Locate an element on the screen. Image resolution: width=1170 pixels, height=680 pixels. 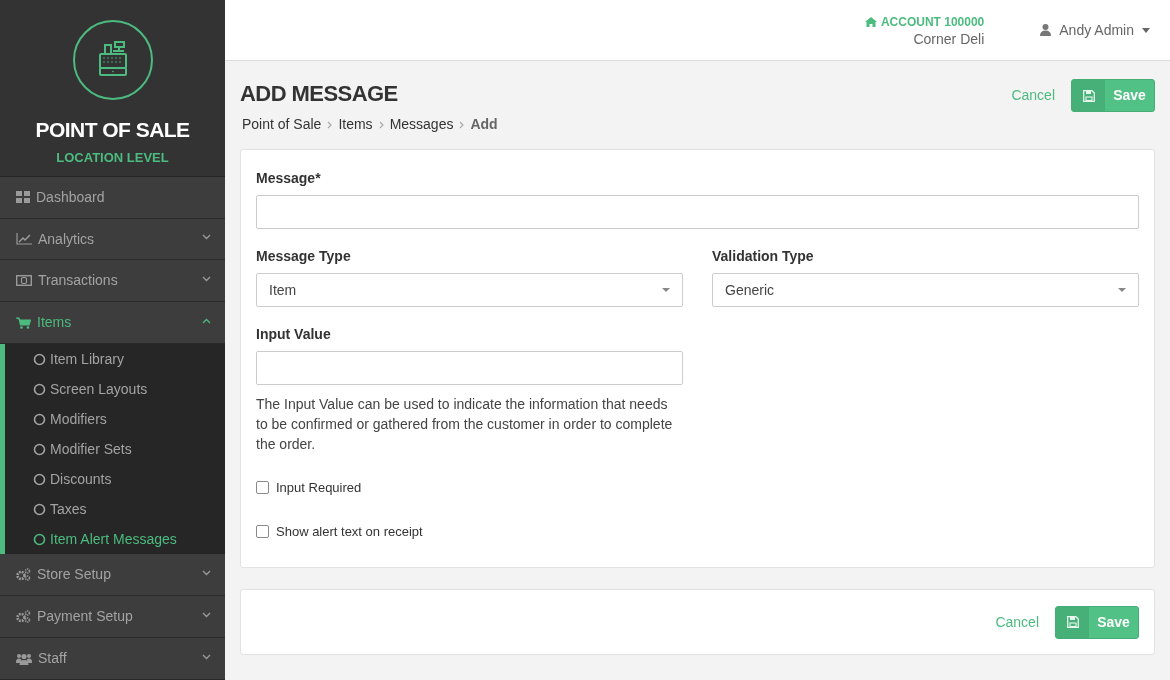
breadcrumb-item: Point of Sale is located at coordinates (282, 124).